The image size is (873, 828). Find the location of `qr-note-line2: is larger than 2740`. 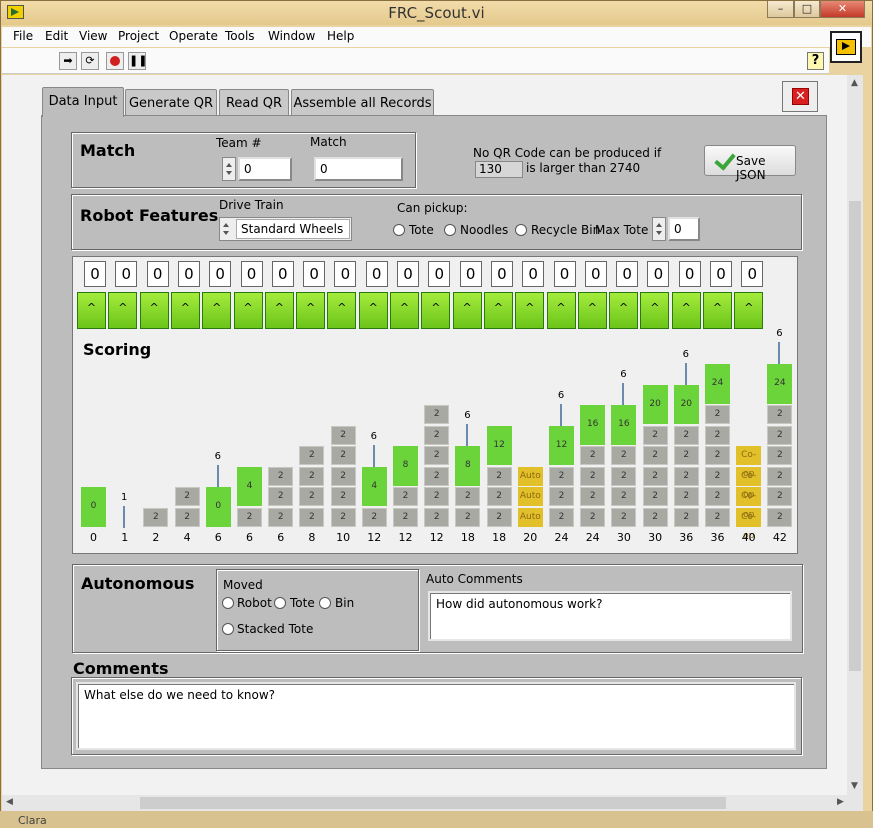

qr-note-line2: is larger than 2740 is located at coordinates (583, 168).